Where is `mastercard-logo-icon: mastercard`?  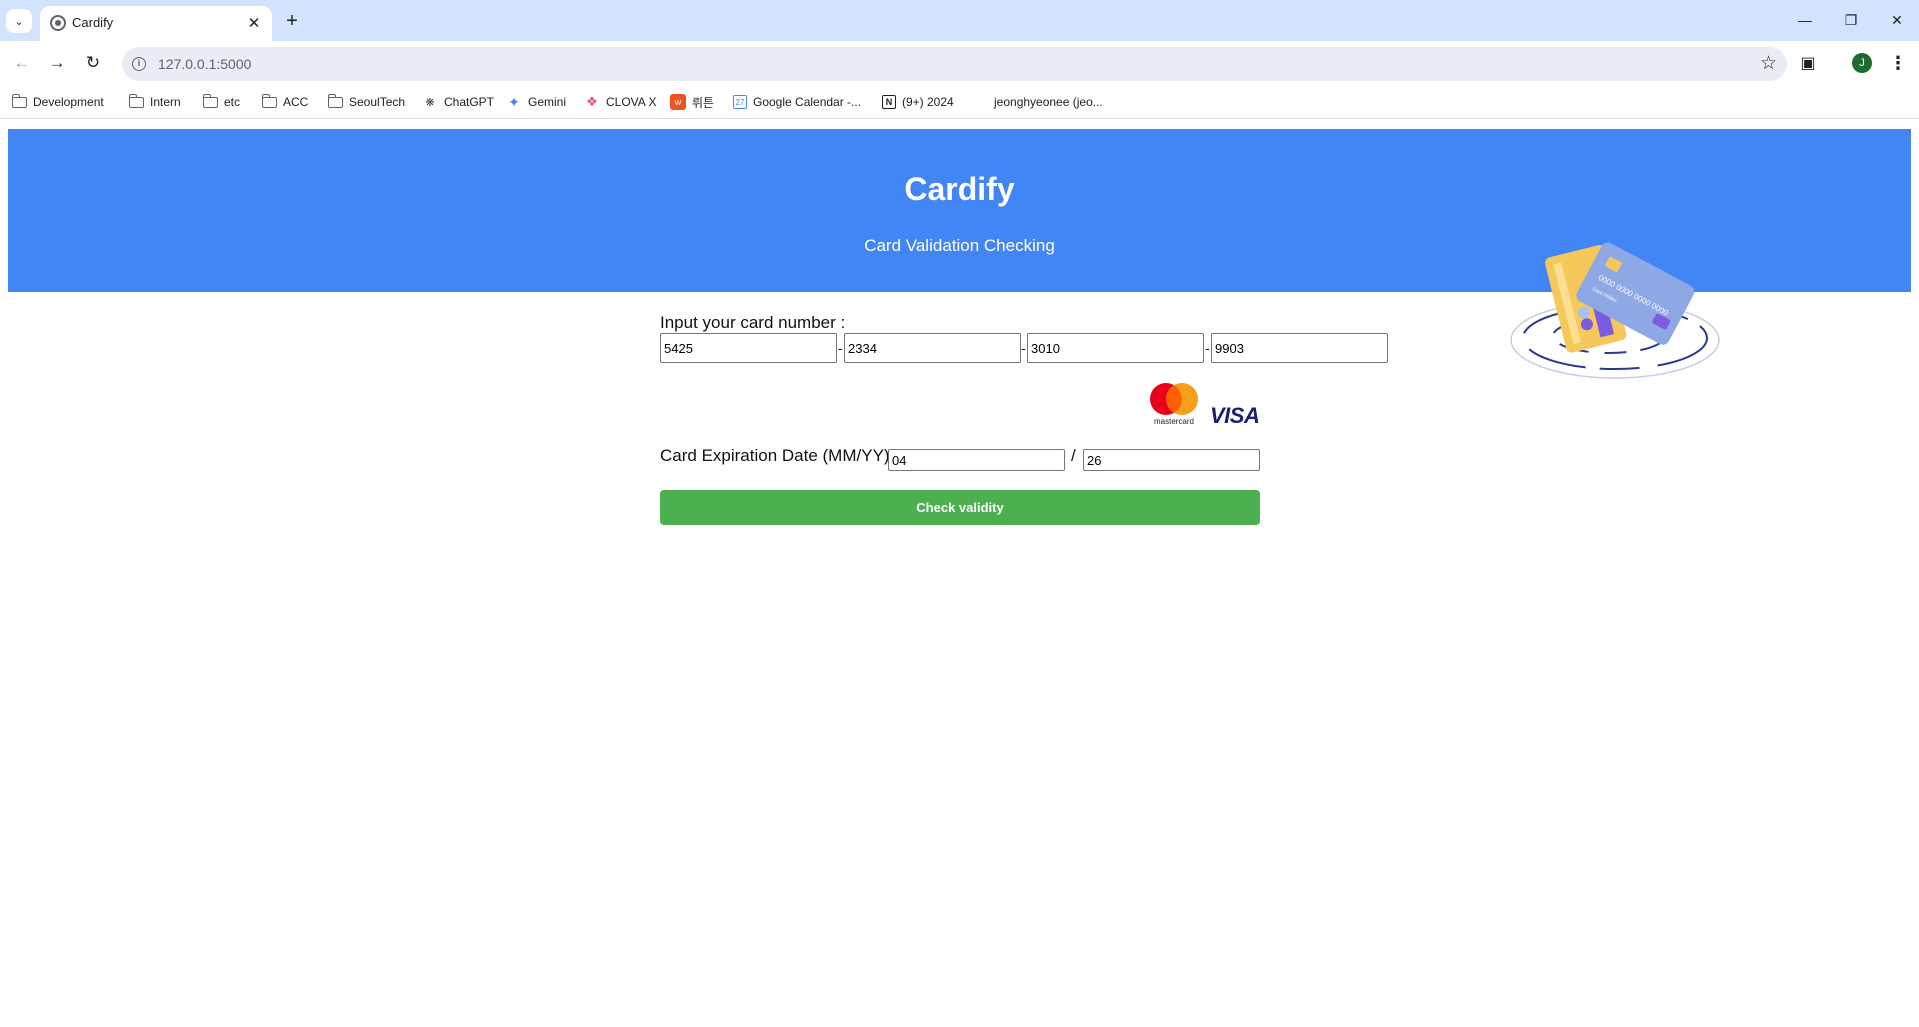 mastercard-logo-icon: mastercard is located at coordinates (1174, 404).